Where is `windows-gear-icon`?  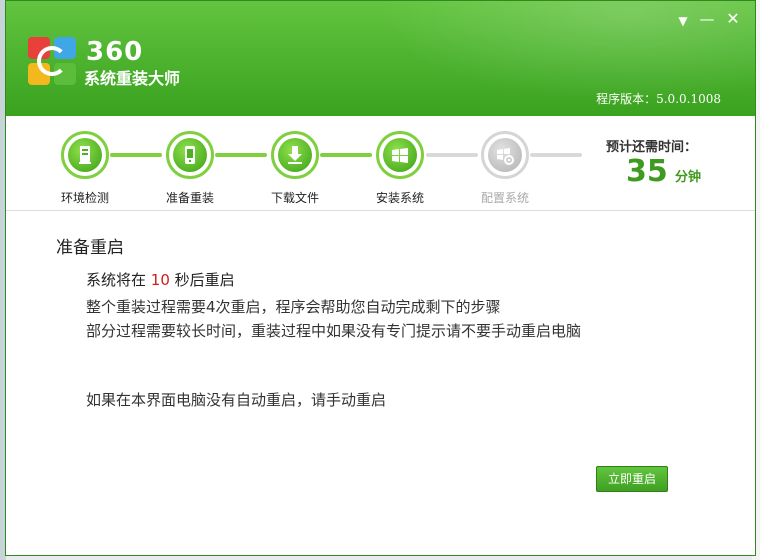
windows-gear-icon is located at coordinates (505, 156).